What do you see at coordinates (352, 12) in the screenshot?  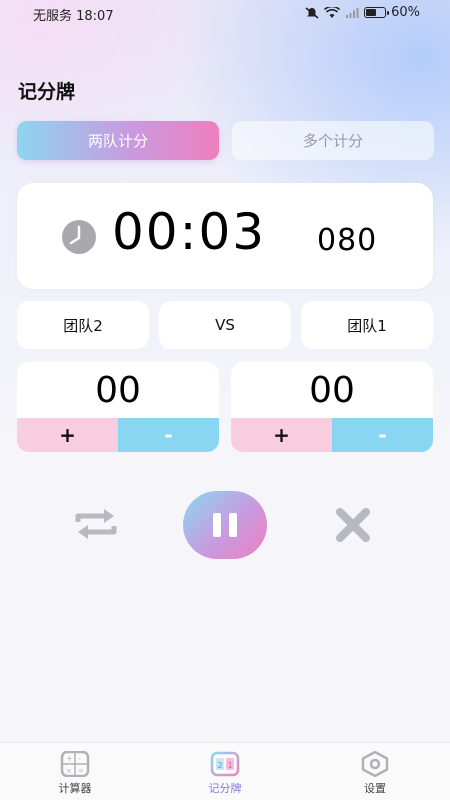 I see `signal-icon` at bounding box center [352, 12].